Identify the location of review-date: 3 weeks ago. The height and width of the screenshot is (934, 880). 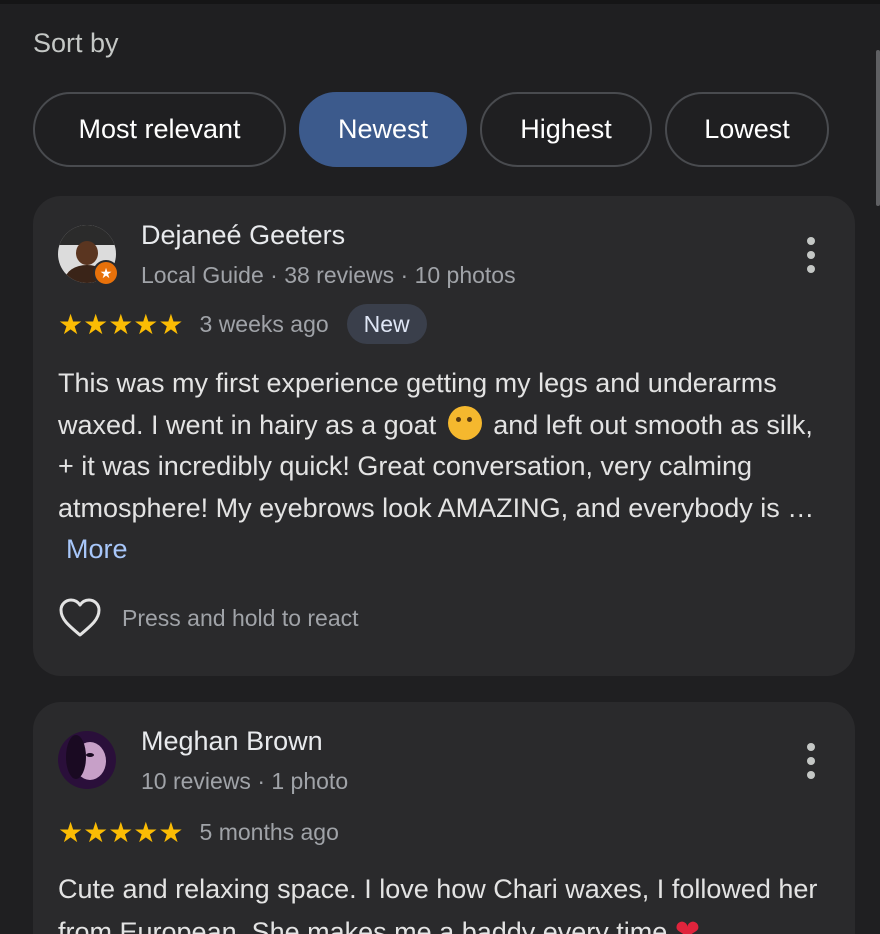
(264, 323).